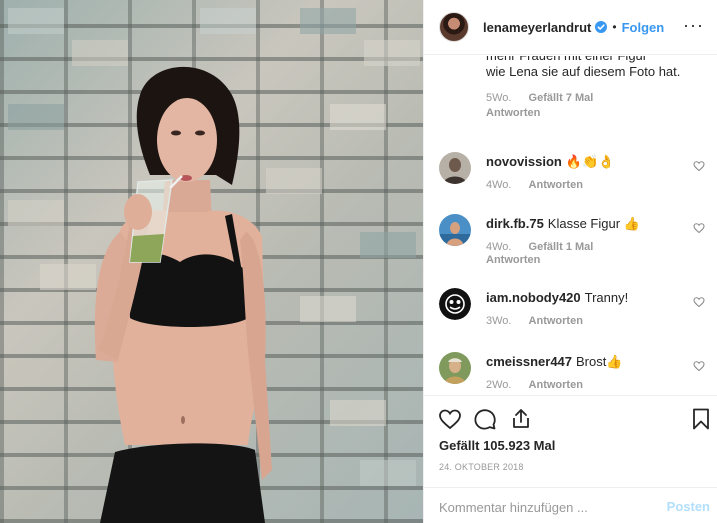 The width and height of the screenshot is (717, 523). Describe the element at coordinates (561, 98) in the screenshot. I see `comment-likes: Gefällt 7 Mal` at that location.